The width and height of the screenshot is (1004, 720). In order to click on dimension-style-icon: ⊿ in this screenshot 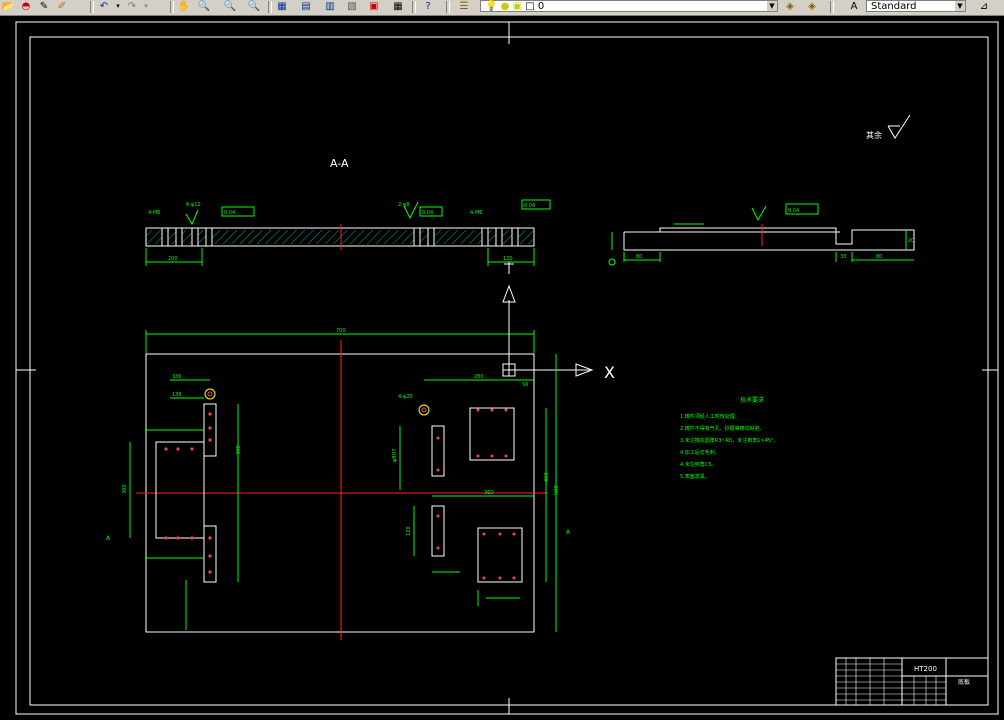, I will do `click(984, 6)`.